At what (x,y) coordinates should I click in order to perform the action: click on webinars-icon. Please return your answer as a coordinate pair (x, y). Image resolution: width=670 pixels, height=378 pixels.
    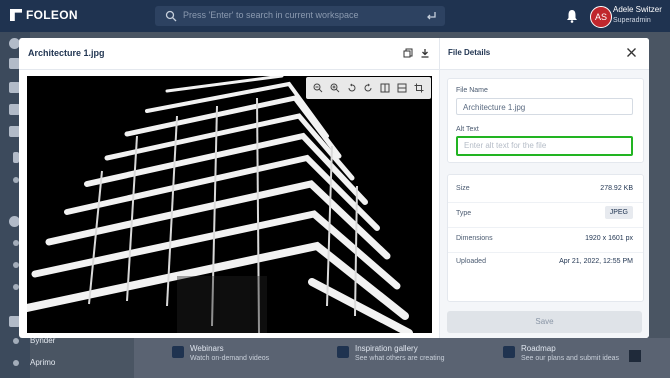
    Looking at the image, I should click on (178, 352).